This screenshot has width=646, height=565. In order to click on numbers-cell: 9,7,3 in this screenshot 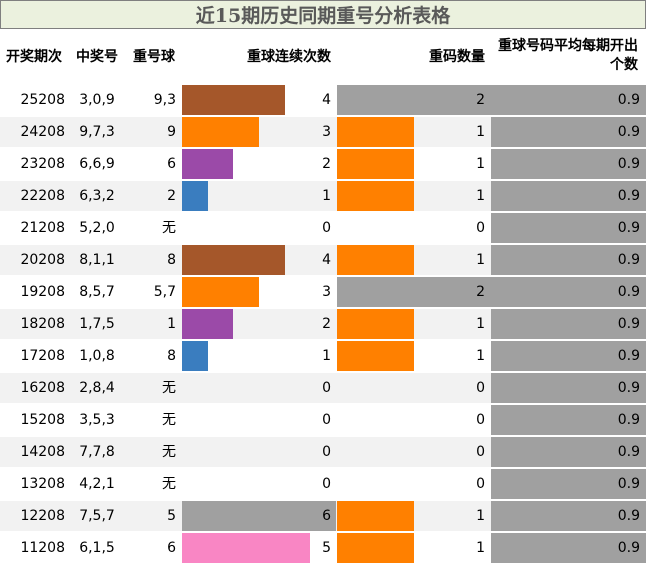, I will do `click(97, 132)`.